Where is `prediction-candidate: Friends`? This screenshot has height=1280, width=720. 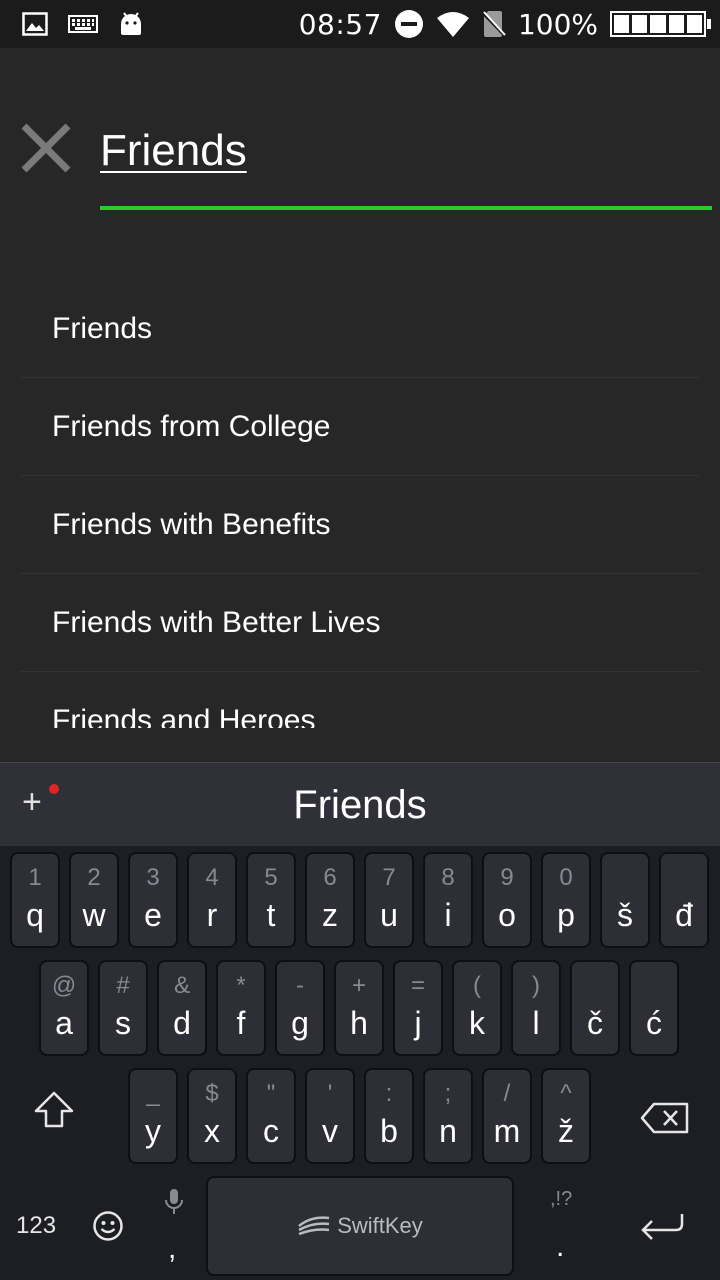
prediction-candidate: Friends is located at coordinates (360, 805).